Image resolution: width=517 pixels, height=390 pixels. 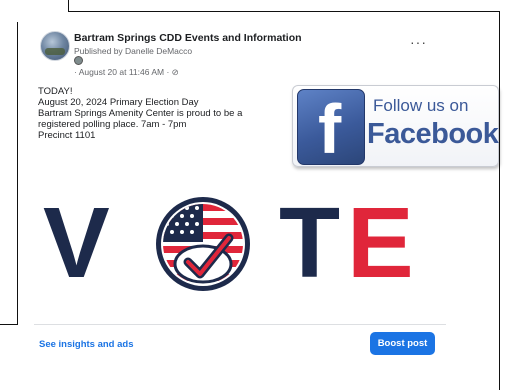 What do you see at coordinates (133, 51) in the screenshot?
I see `published-by: Published by Danelle DeMacco` at bounding box center [133, 51].